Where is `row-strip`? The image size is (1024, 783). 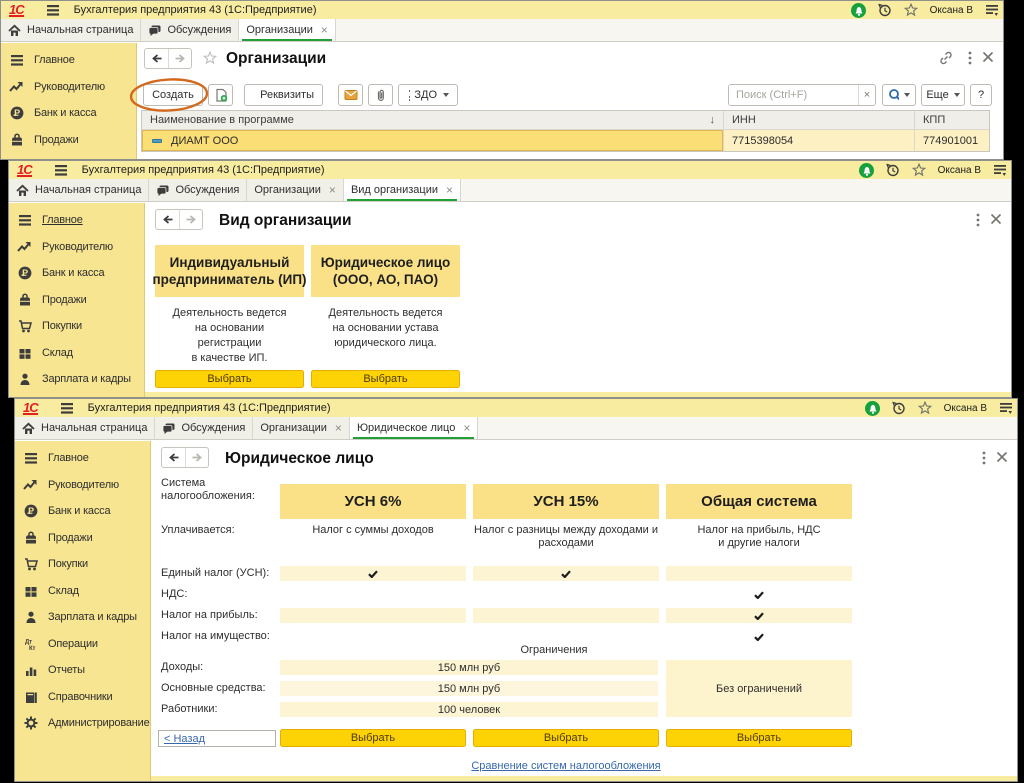 row-strip is located at coordinates (566, 615).